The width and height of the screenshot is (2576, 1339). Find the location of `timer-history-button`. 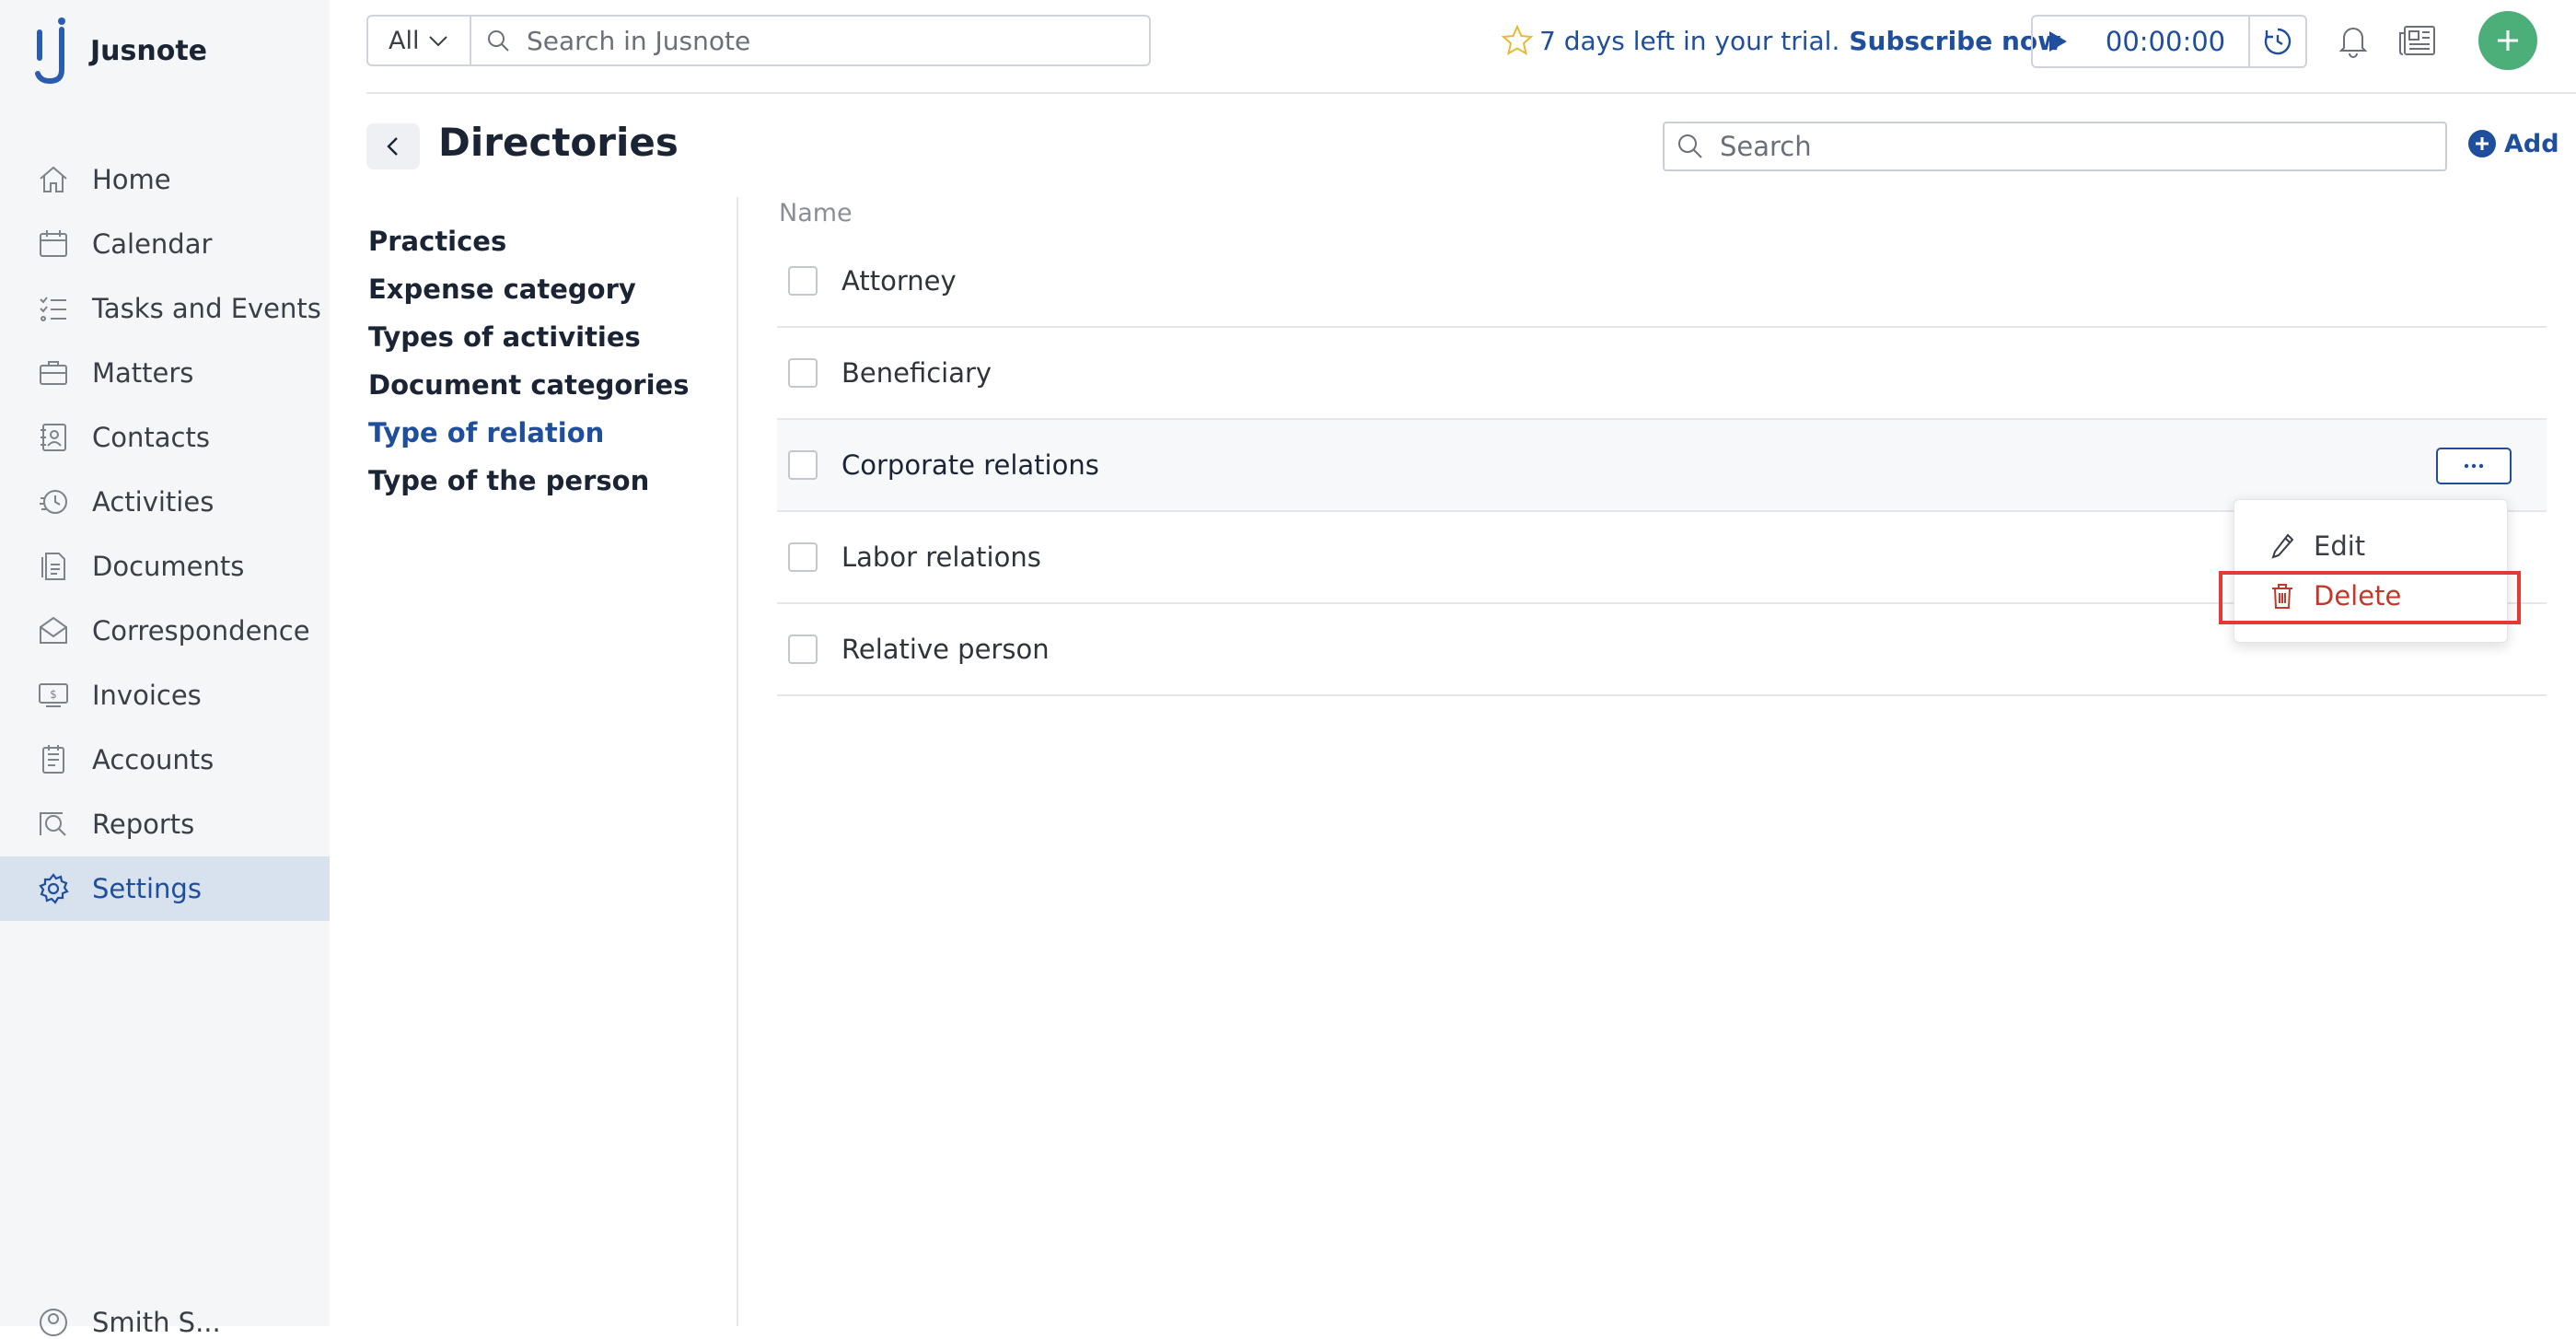

timer-history-button is located at coordinates (2277, 41).